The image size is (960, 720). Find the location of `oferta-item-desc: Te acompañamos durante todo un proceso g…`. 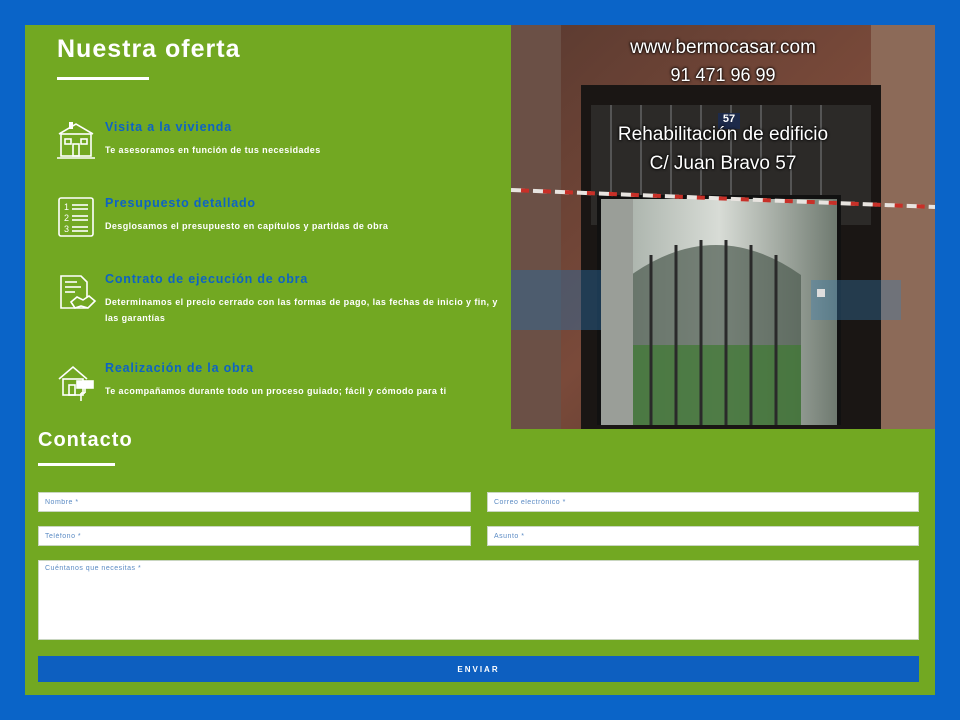

oferta-item-desc: Te acompañamos durante todo un proceso g… is located at coordinates (276, 391).